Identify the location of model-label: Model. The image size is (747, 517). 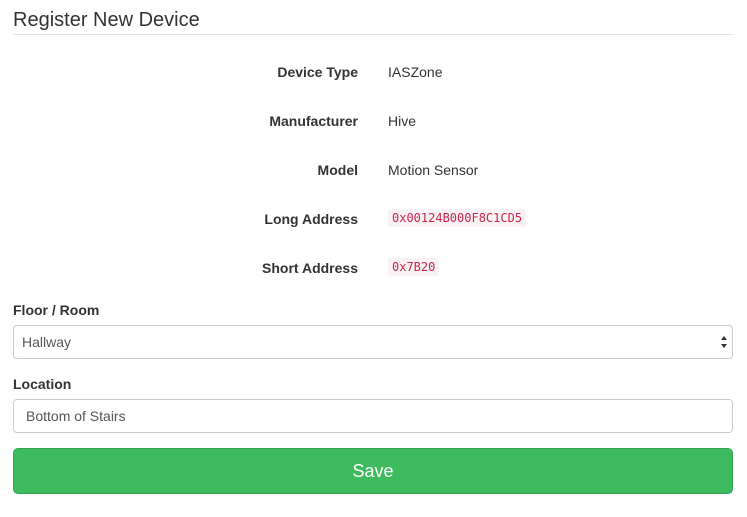
(337, 170).